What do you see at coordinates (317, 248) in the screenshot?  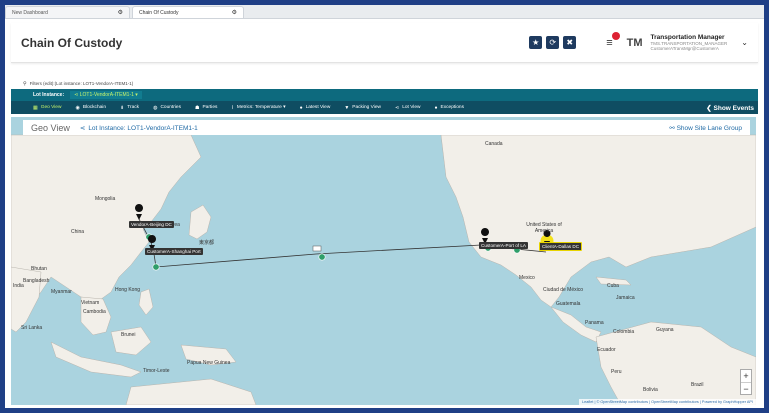 I see `waypoint-flag` at bounding box center [317, 248].